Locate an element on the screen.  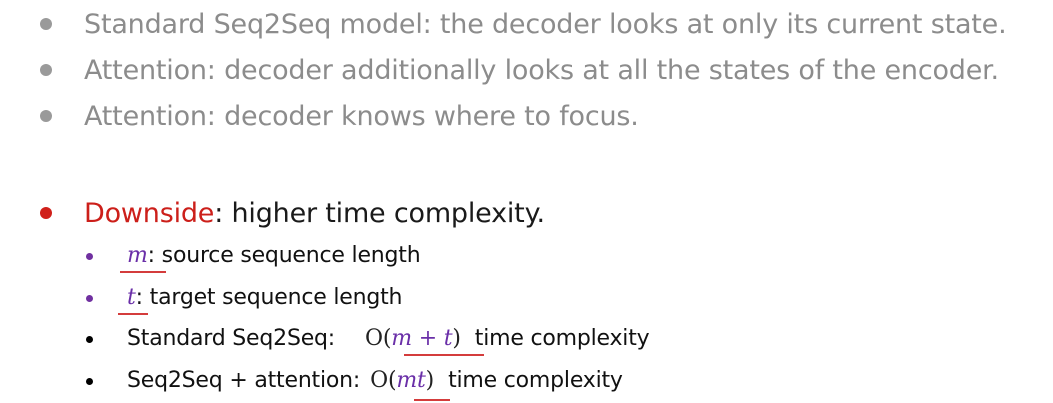
paren-open: ( is located at coordinates (387, 338).